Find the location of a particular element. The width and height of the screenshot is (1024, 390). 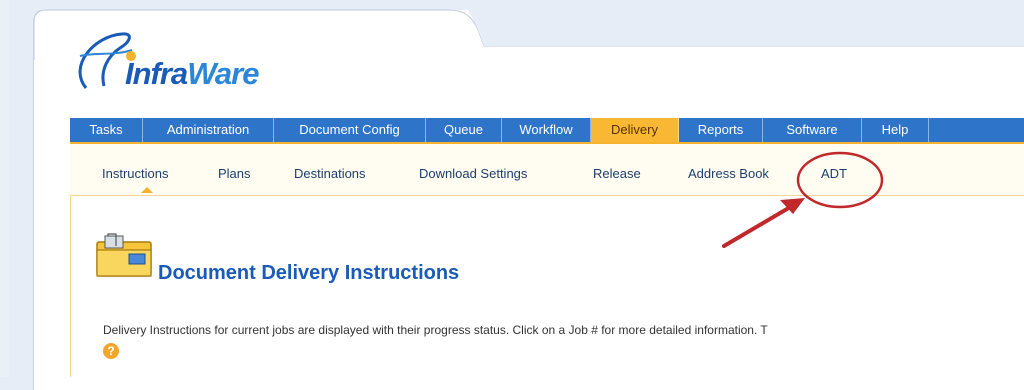

subnav-release: Release is located at coordinates (617, 173).